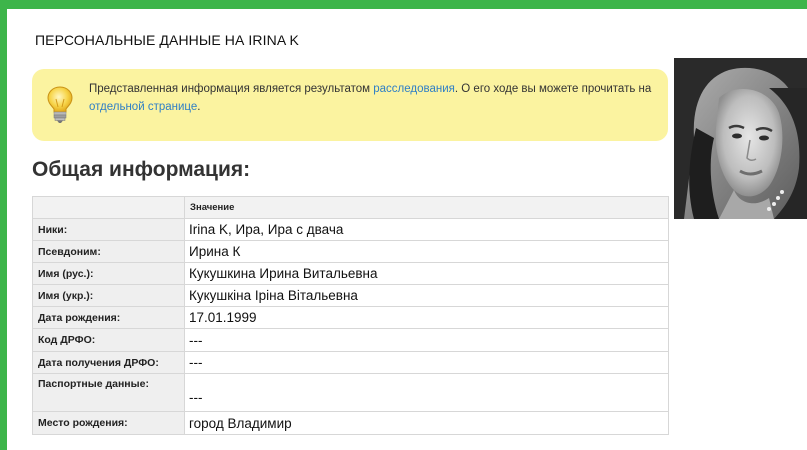 The height and width of the screenshot is (450, 807). What do you see at coordinates (426, 207) in the screenshot?
I see `header-value: Значение` at bounding box center [426, 207].